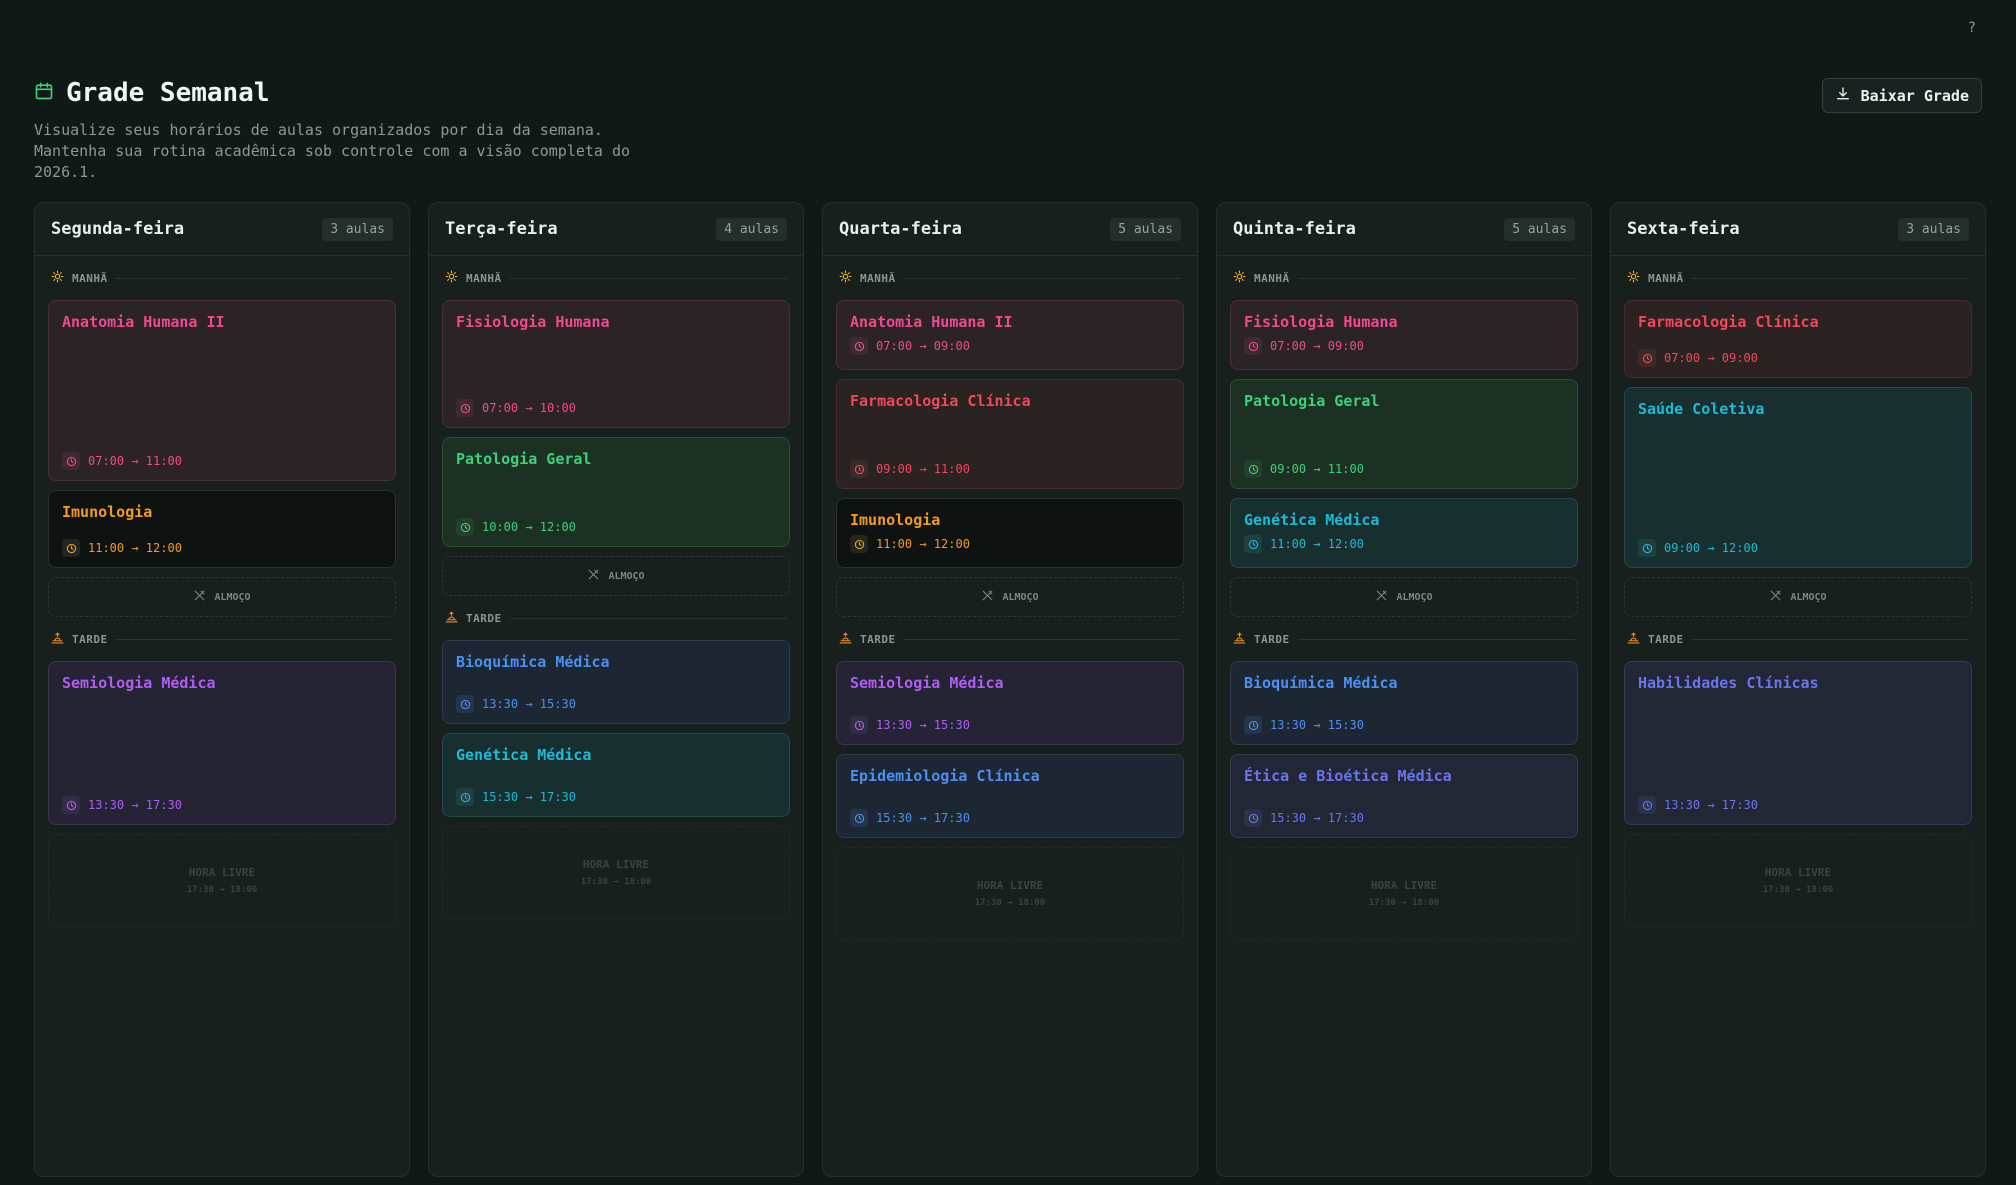  What do you see at coordinates (222, 743) in the screenshot?
I see `class-card: Semiologia Médica 13:30 → 17:30` at bounding box center [222, 743].